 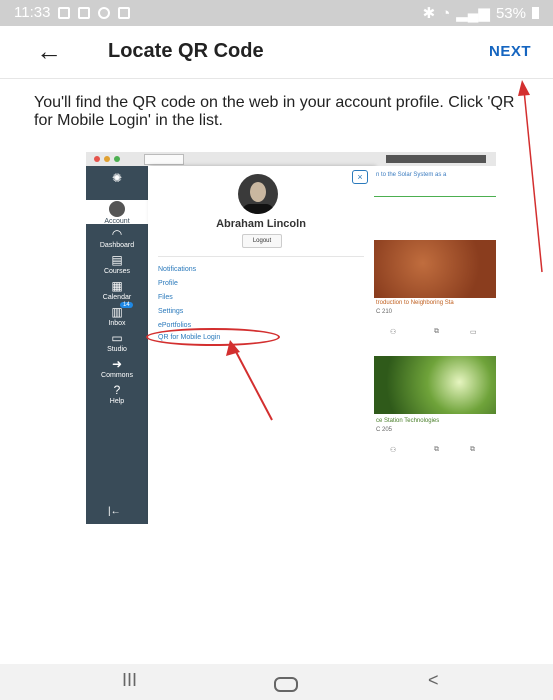 What do you see at coordinates (384, 312) in the screenshot?
I see `course-card-code-1: C 210` at bounding box center [384, 312].